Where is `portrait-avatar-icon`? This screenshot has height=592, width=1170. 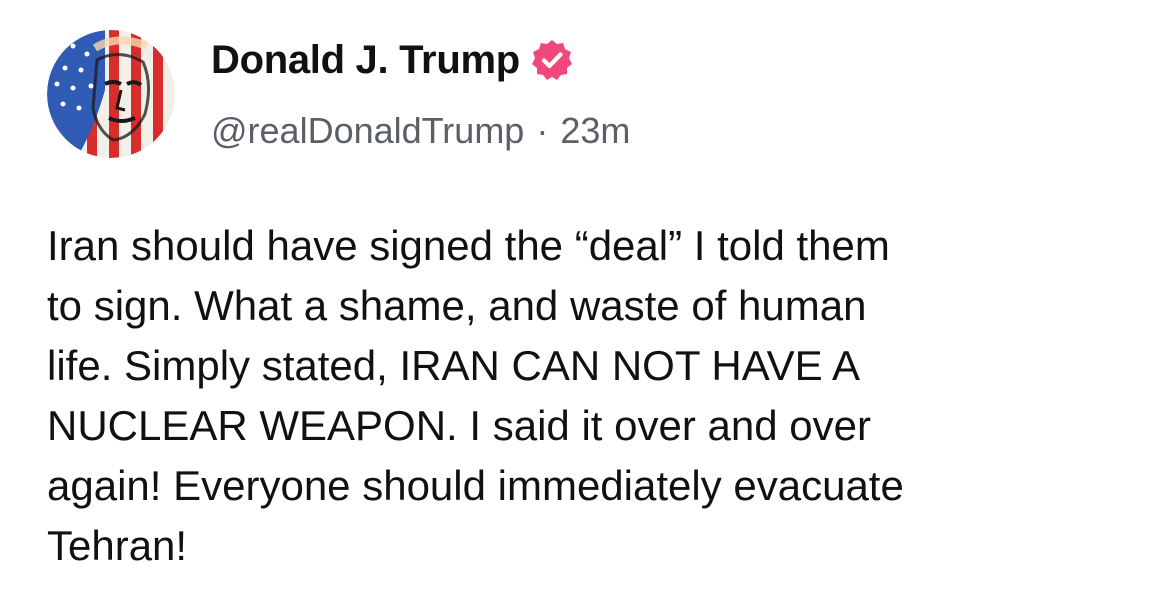
portrait-avatar-icon is located at coordinates (111, 94).